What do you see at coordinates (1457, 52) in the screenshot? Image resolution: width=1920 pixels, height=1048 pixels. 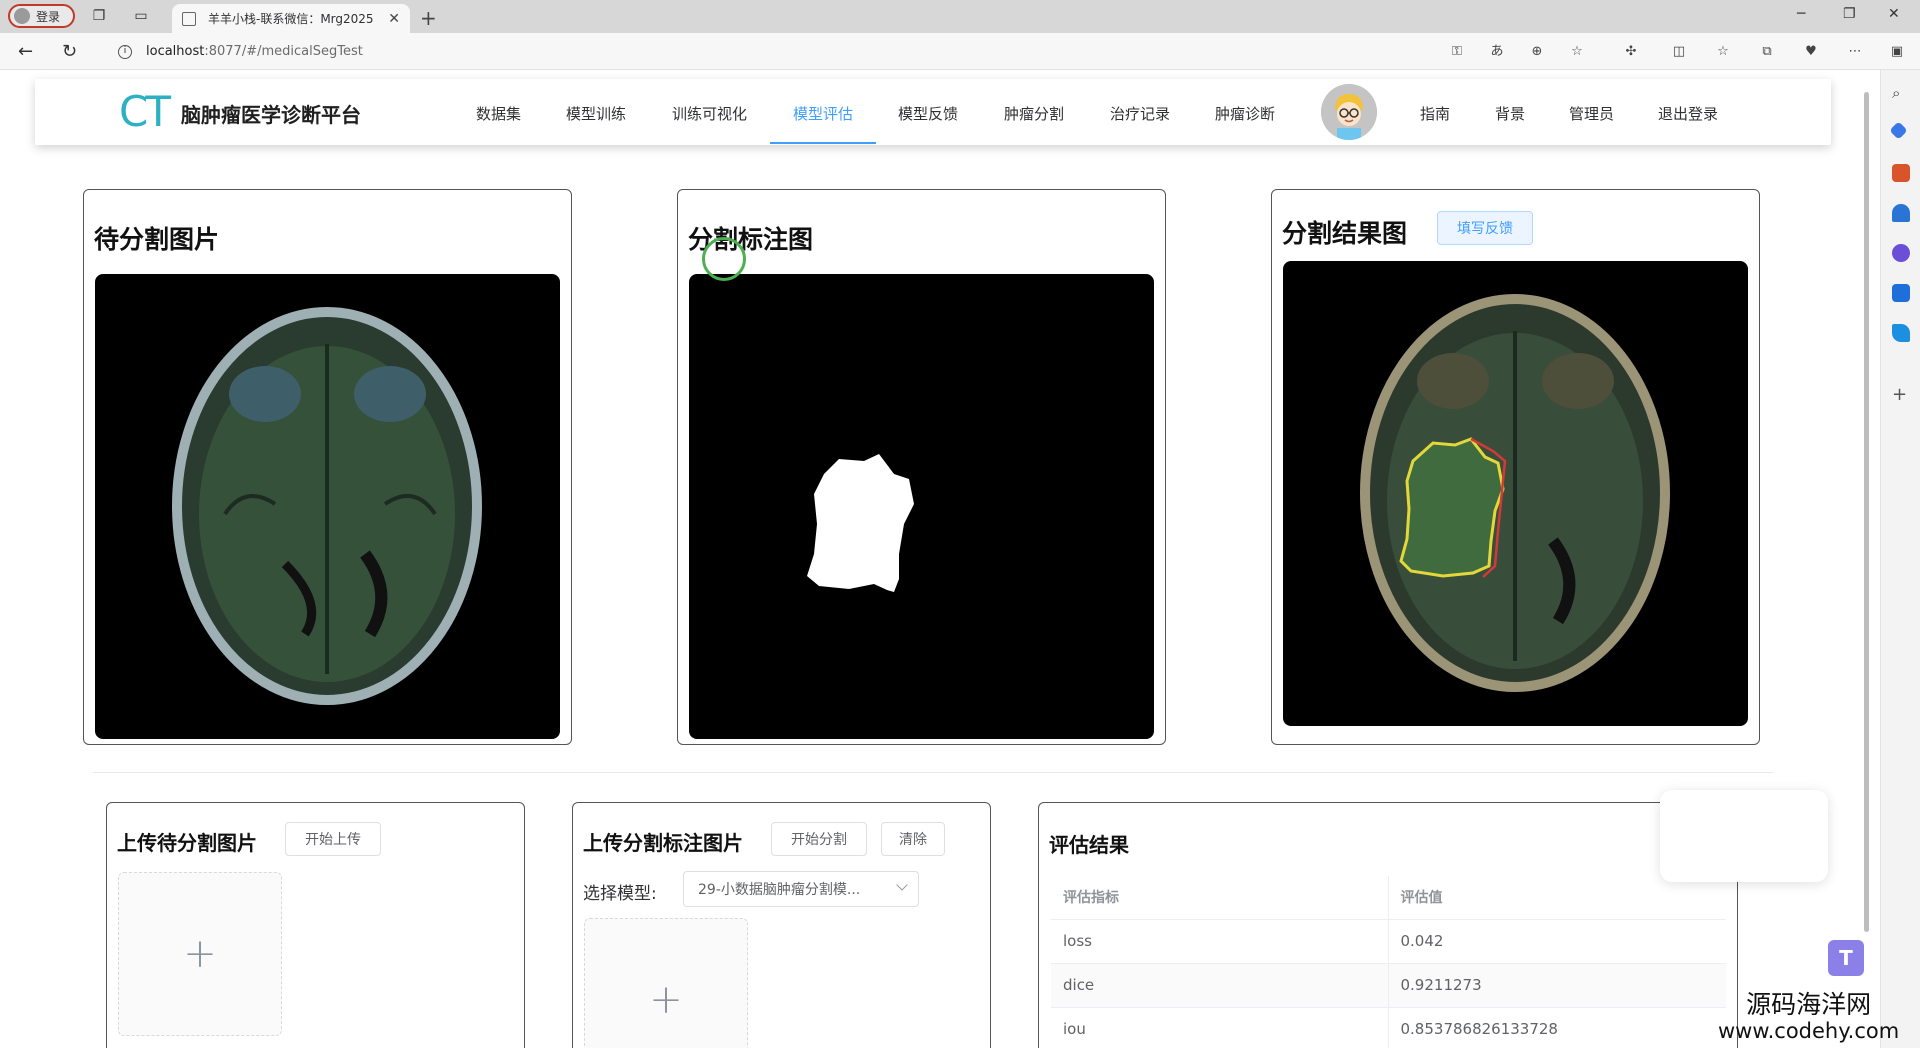 I see `key-icon: ⚿` at bounding box center [1457, 52].